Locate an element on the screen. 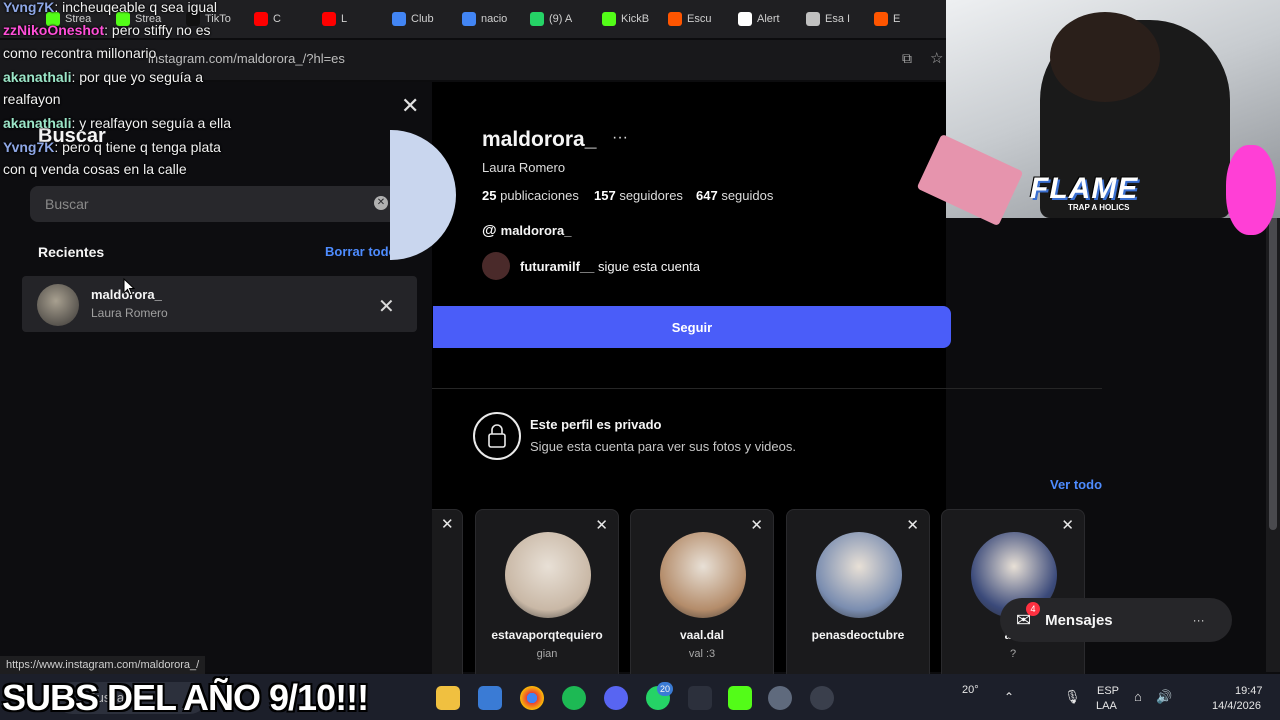  file-explorer-icon is located at coordinates (448, 698).